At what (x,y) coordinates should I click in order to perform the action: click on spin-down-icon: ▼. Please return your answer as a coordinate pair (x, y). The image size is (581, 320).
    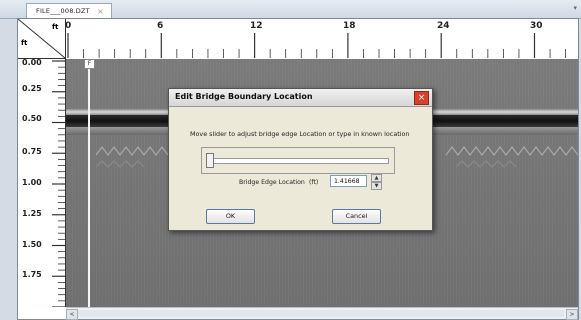
    Looking at the image, I should click on (376, 186).